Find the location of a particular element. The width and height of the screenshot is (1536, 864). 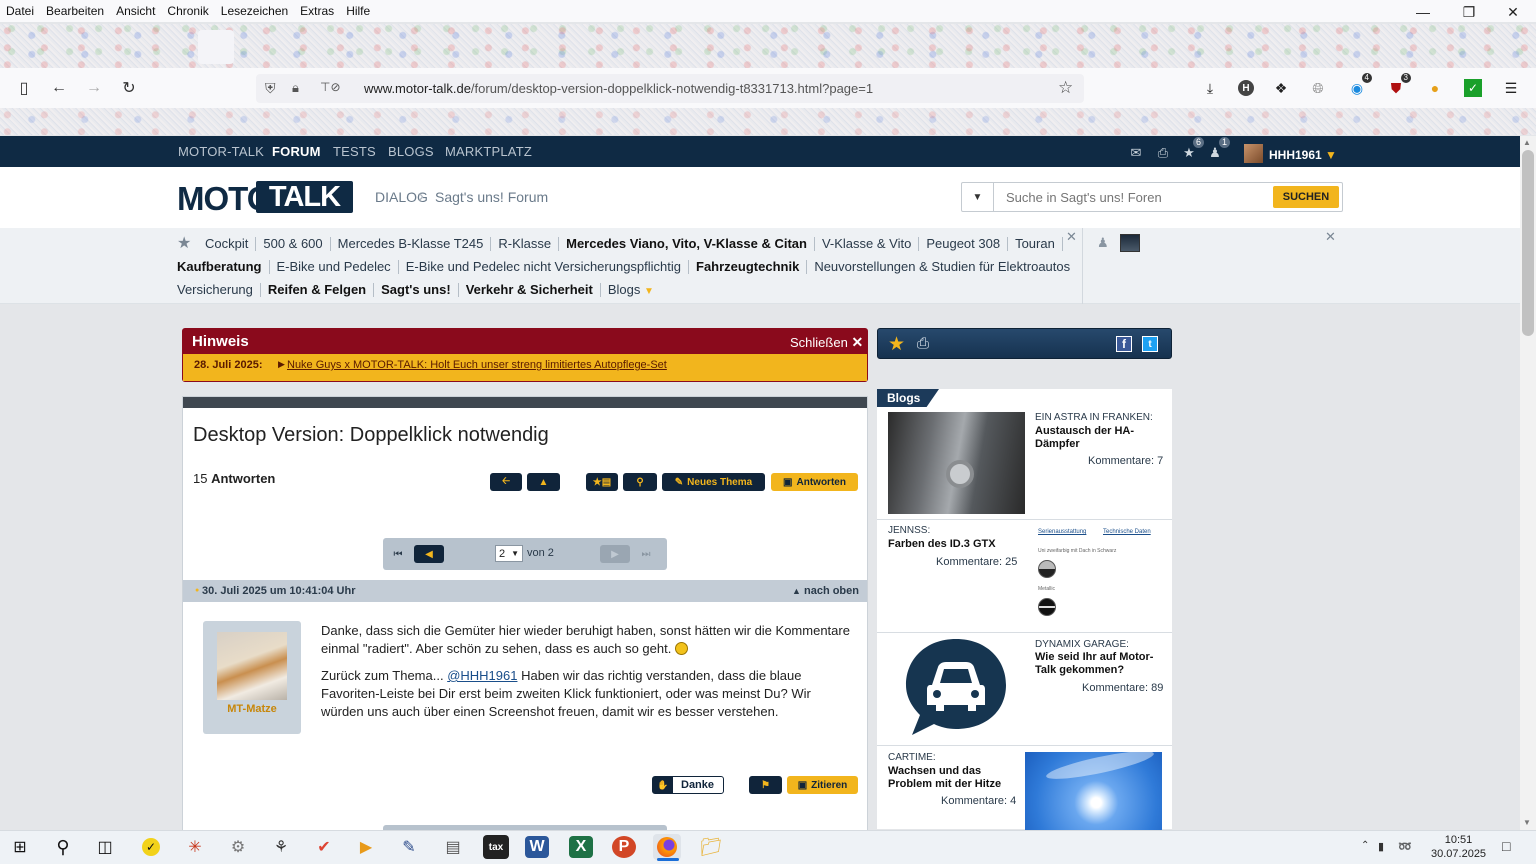

scrollbar-thumb is located at coordinates (1528, 243).